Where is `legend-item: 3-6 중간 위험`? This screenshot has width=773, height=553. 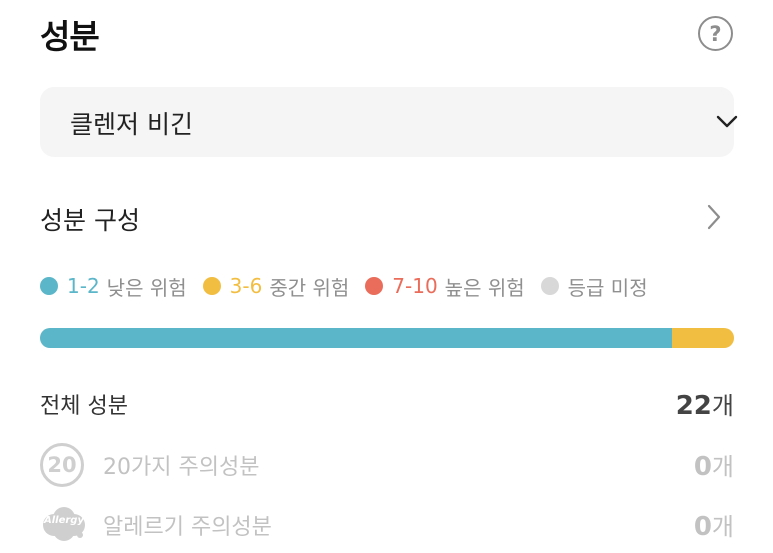
legend-item: 3-6 중간 위험 is located at coordinates (276, 286).